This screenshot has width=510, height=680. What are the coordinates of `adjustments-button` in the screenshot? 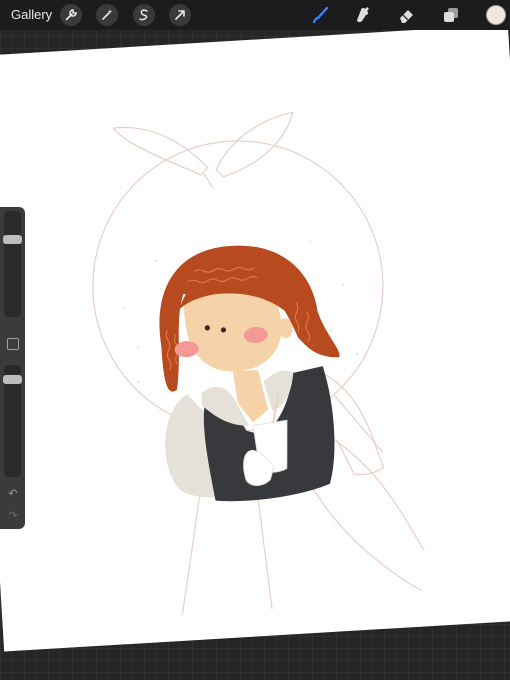 It's located at (107, 15).